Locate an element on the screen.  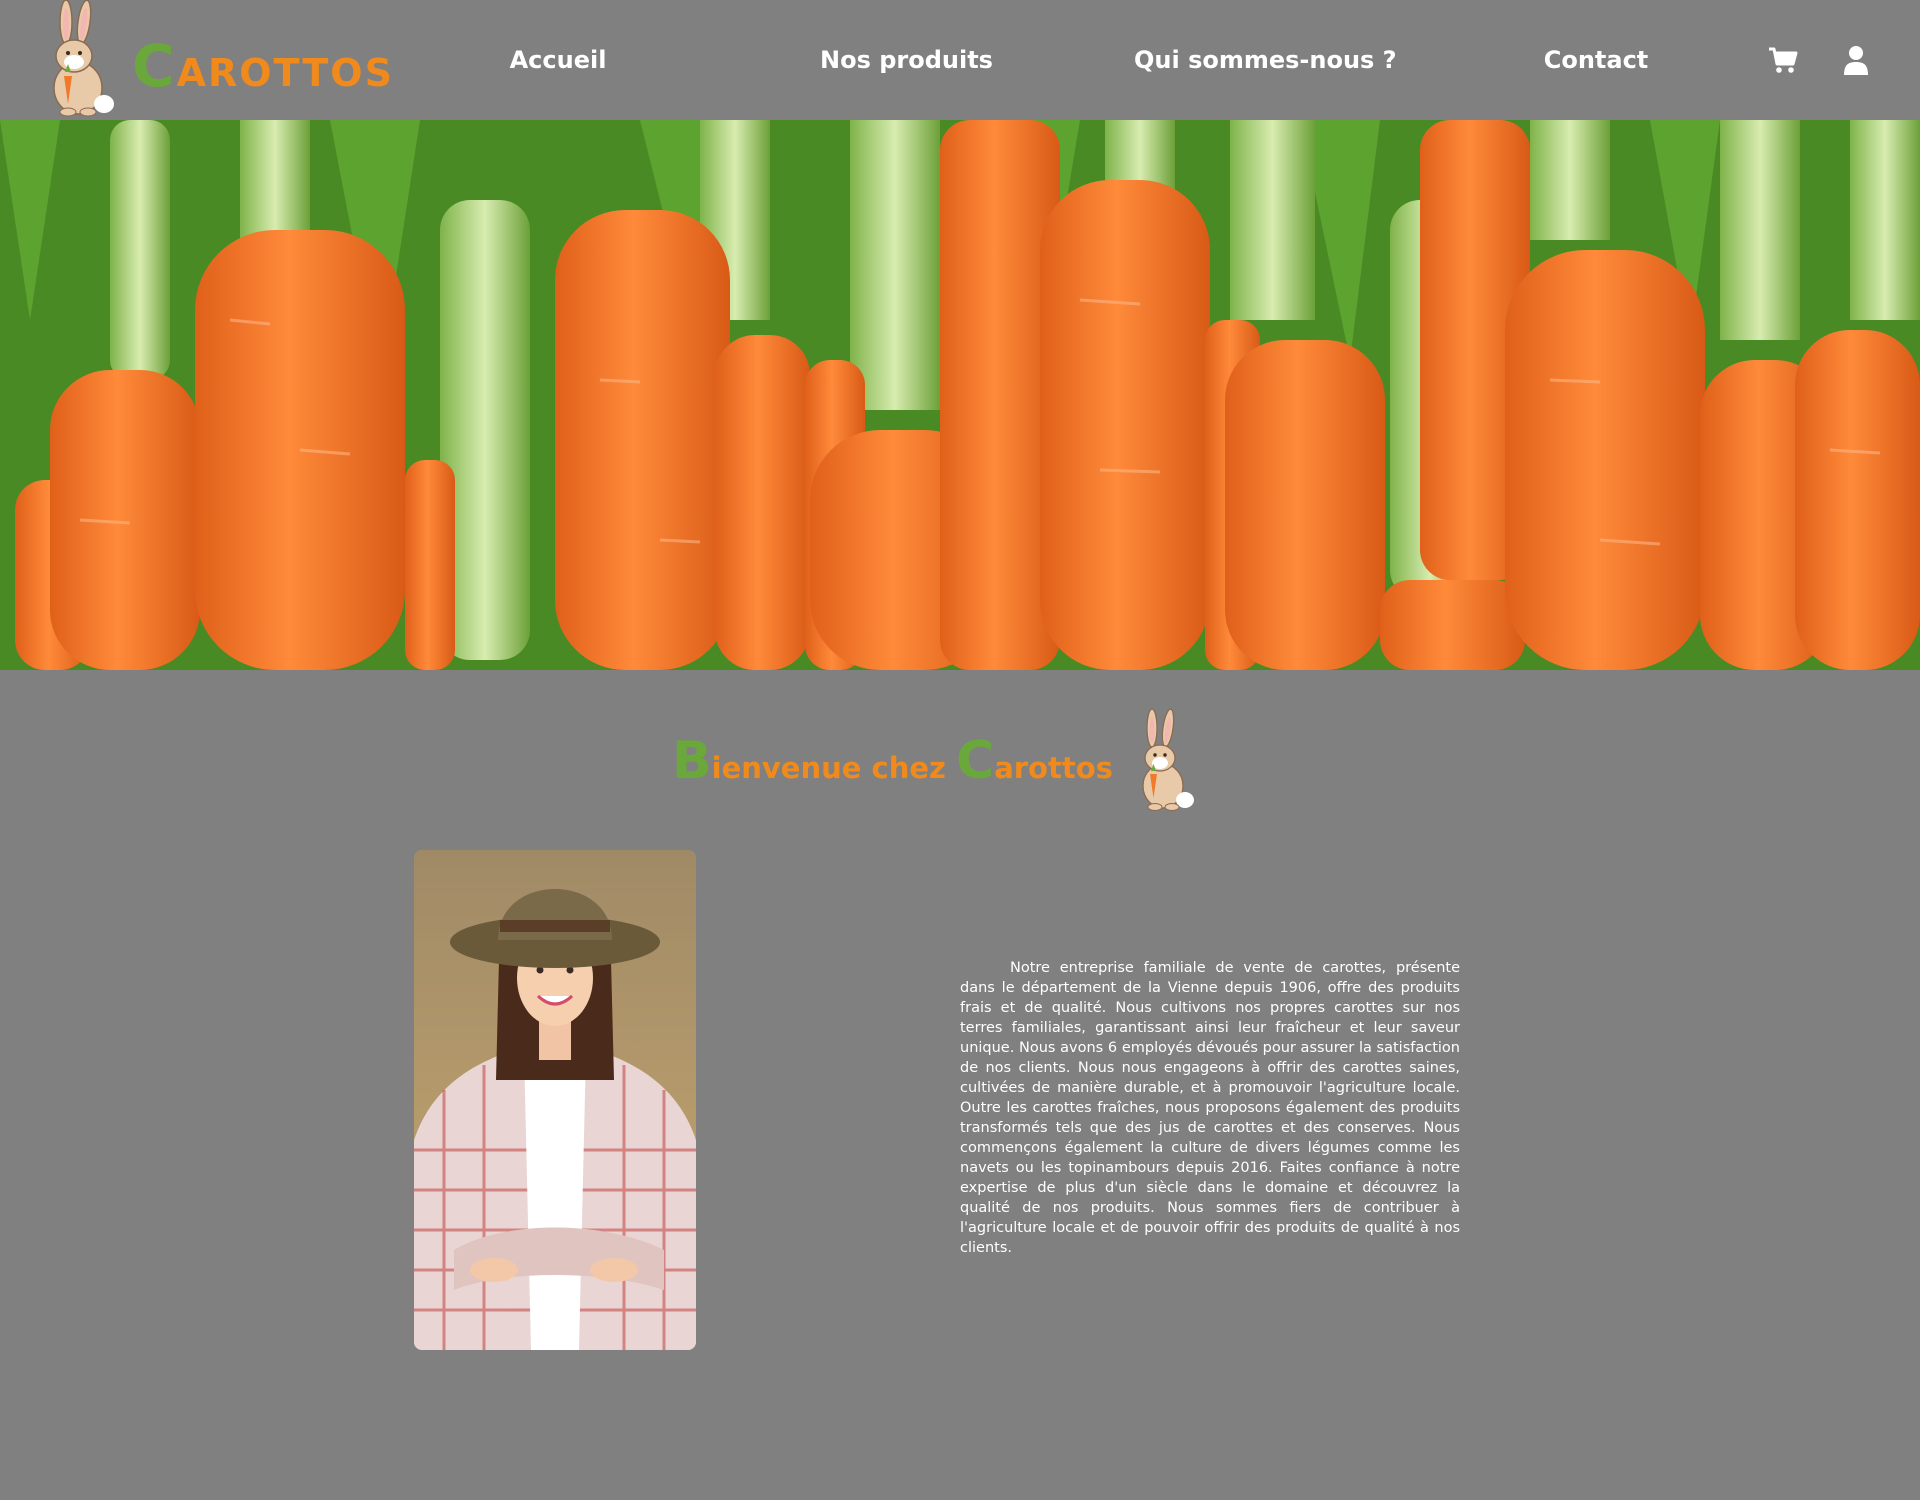
brand-name-rest: AROTTOS is located at coordinates (285, 73).